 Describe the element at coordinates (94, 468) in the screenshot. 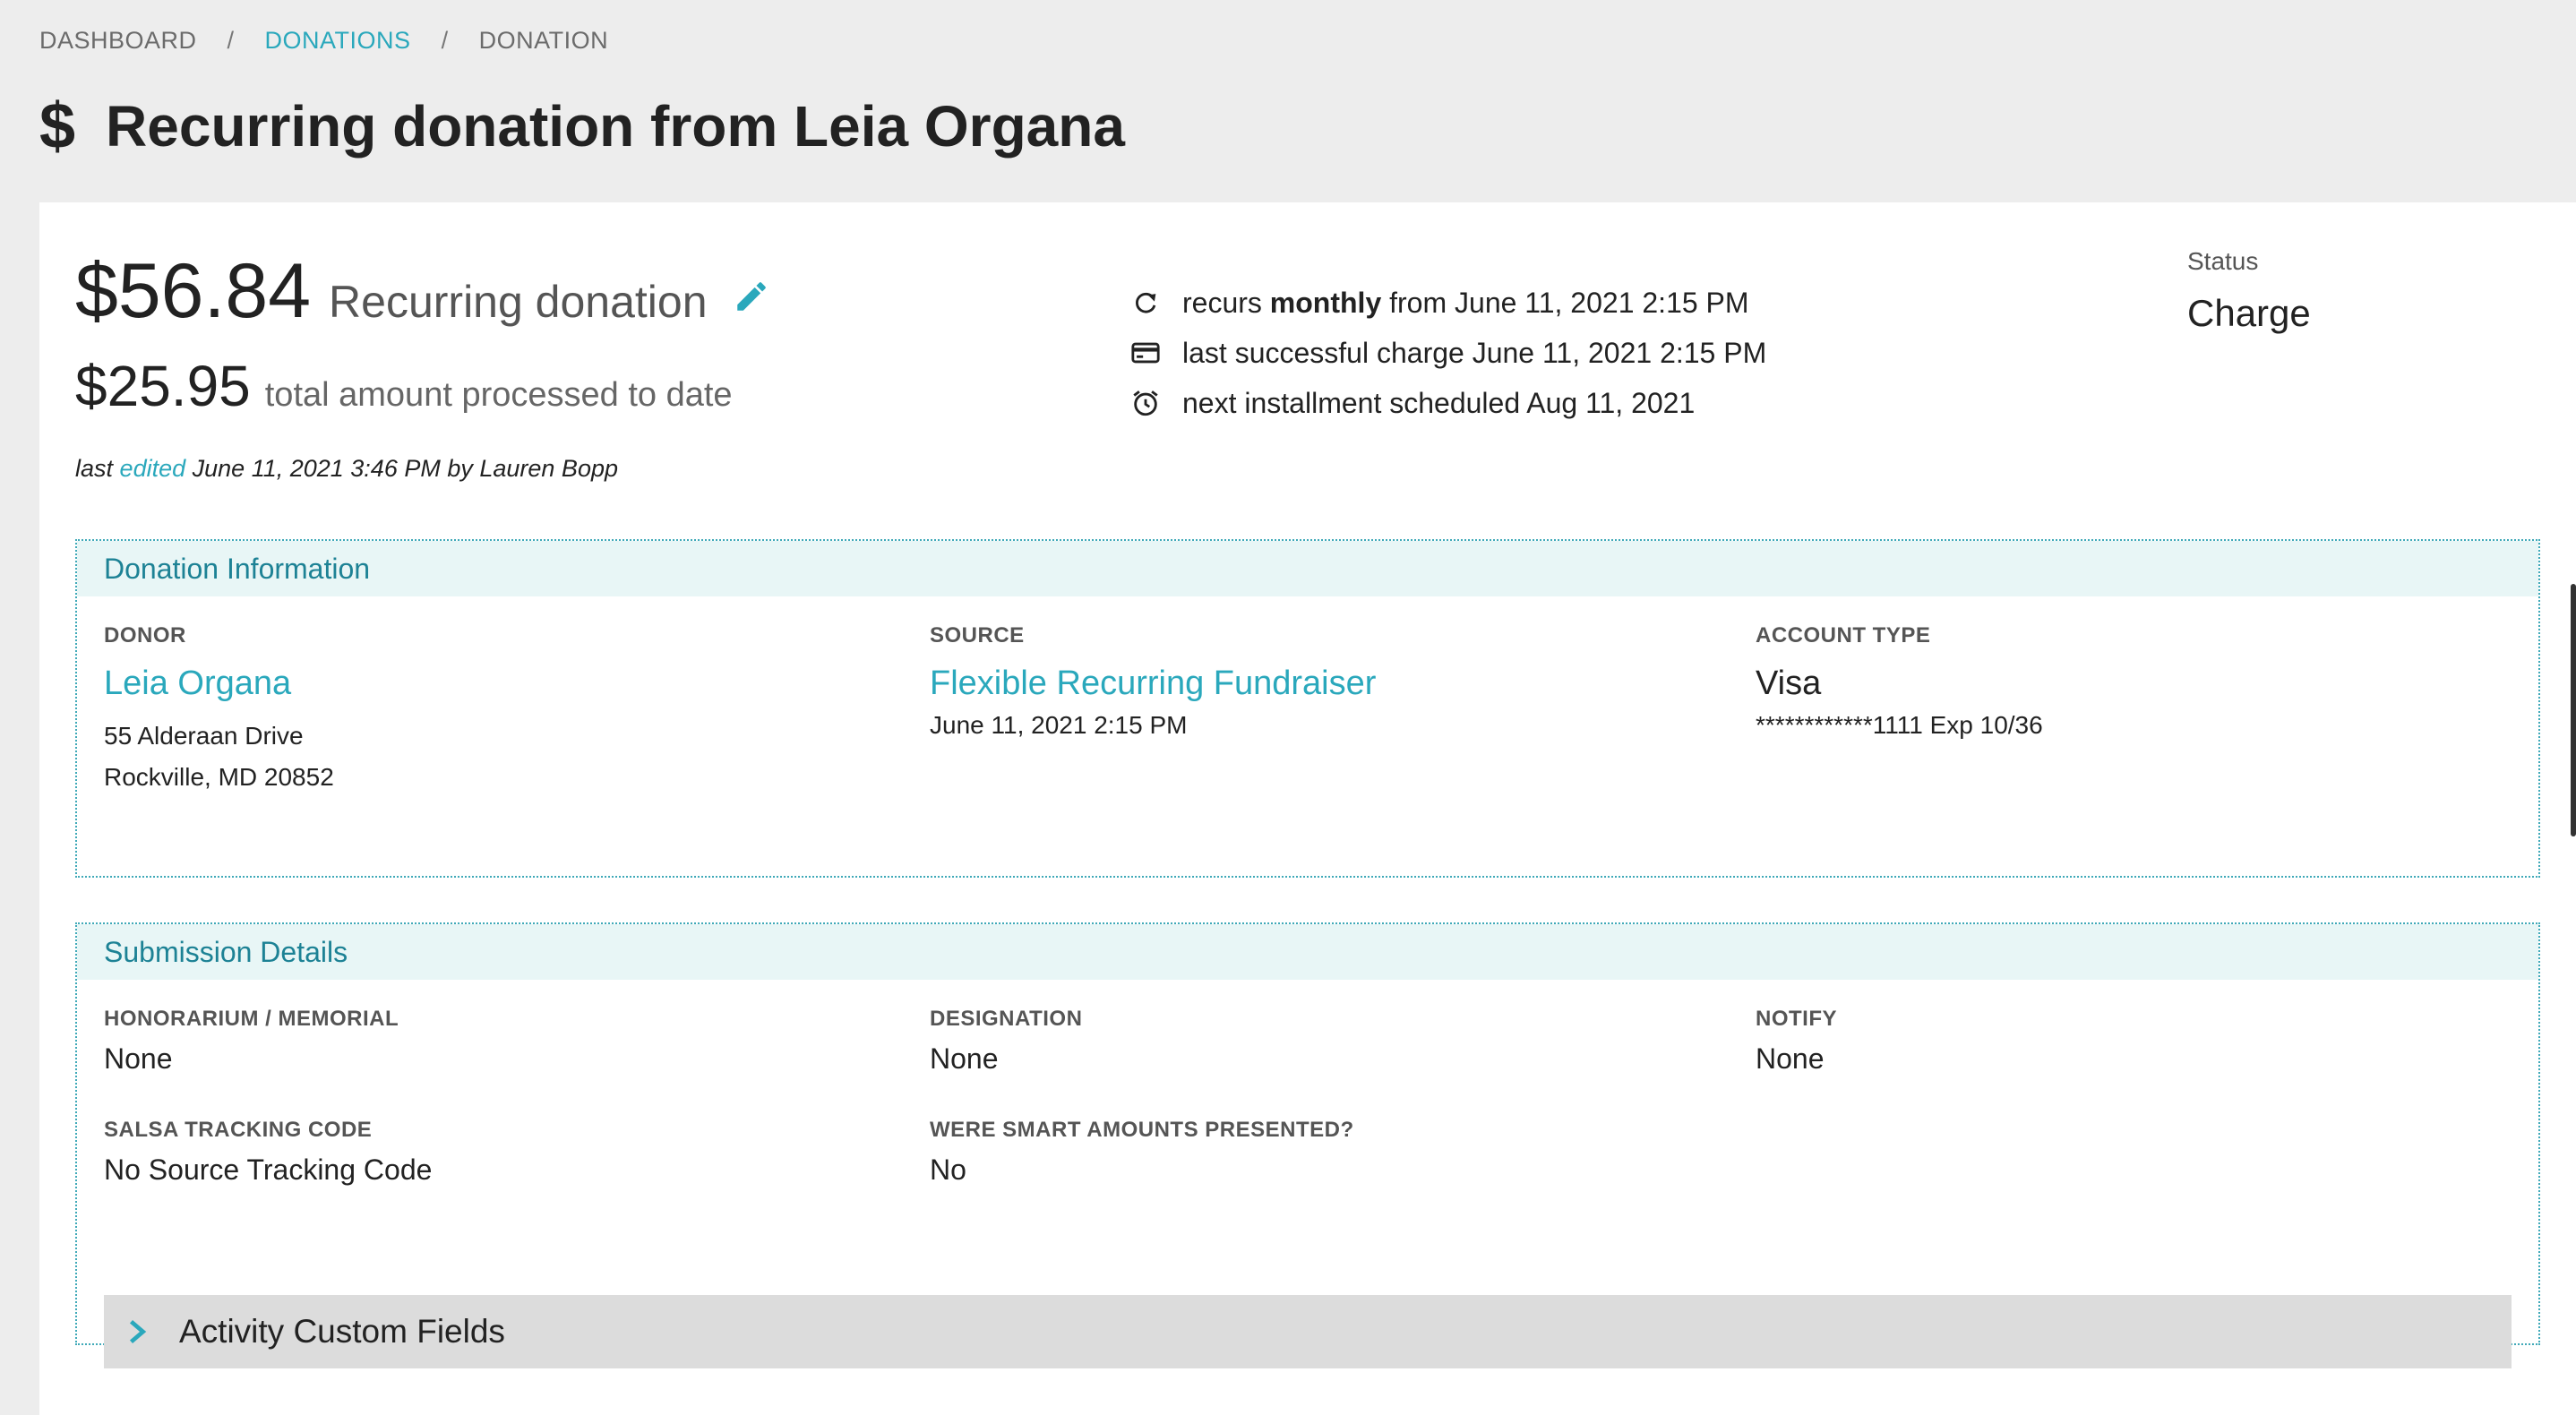

I see `last-edited-prefix: last` at that location.